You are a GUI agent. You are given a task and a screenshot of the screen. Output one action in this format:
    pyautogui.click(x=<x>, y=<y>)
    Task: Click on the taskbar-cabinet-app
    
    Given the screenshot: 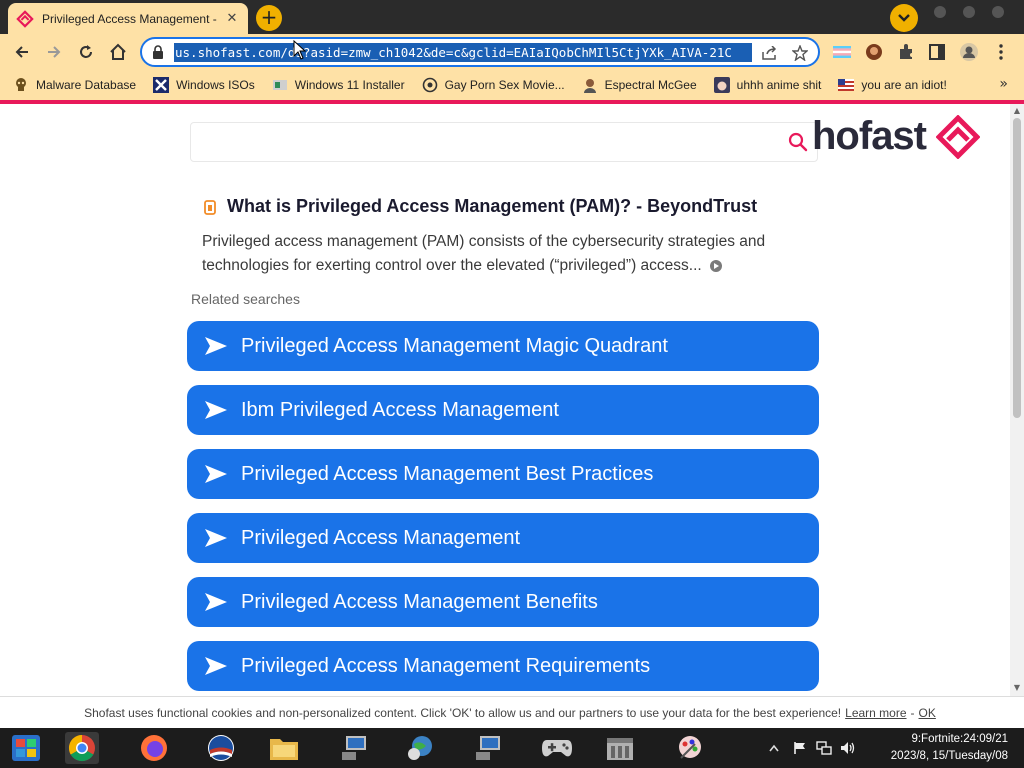 What is the action you would take?
    pyautogui.click(x=620, y=748)
    